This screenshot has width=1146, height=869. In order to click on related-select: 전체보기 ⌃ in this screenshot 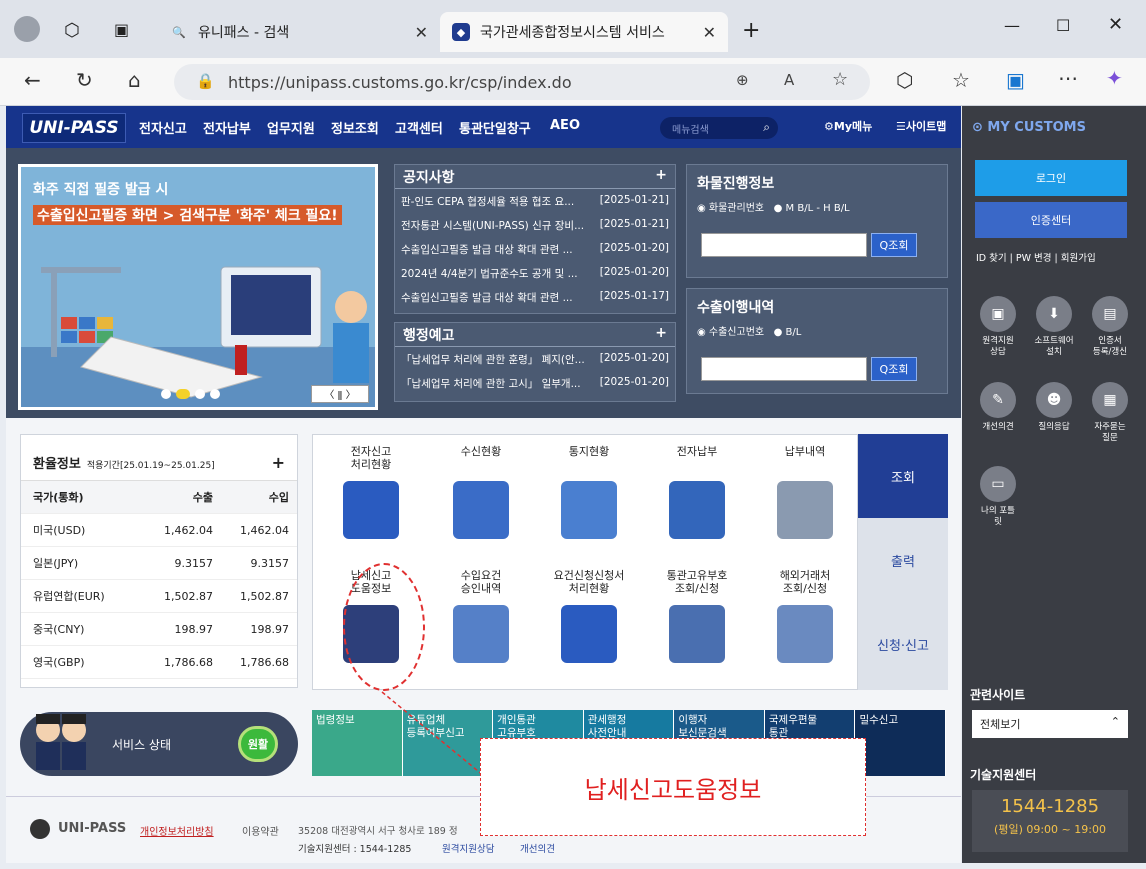, I will do `click(1050, 724)`.